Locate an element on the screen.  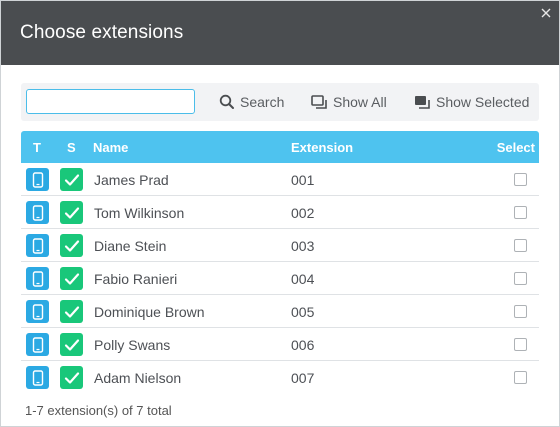
selected-windows-icon is located at coordinates (422, 102).